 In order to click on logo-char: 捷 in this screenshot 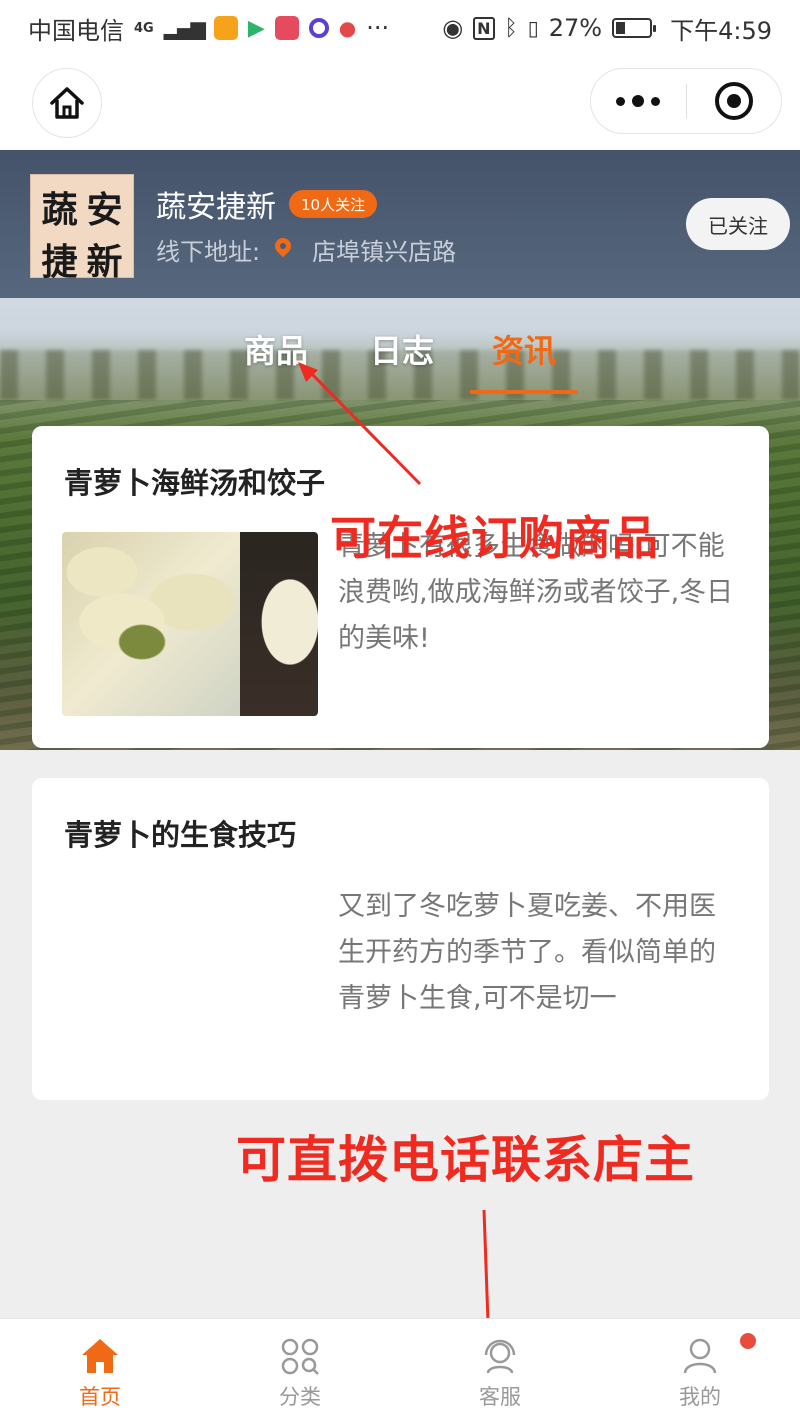, I will do `click(59, 262)`.